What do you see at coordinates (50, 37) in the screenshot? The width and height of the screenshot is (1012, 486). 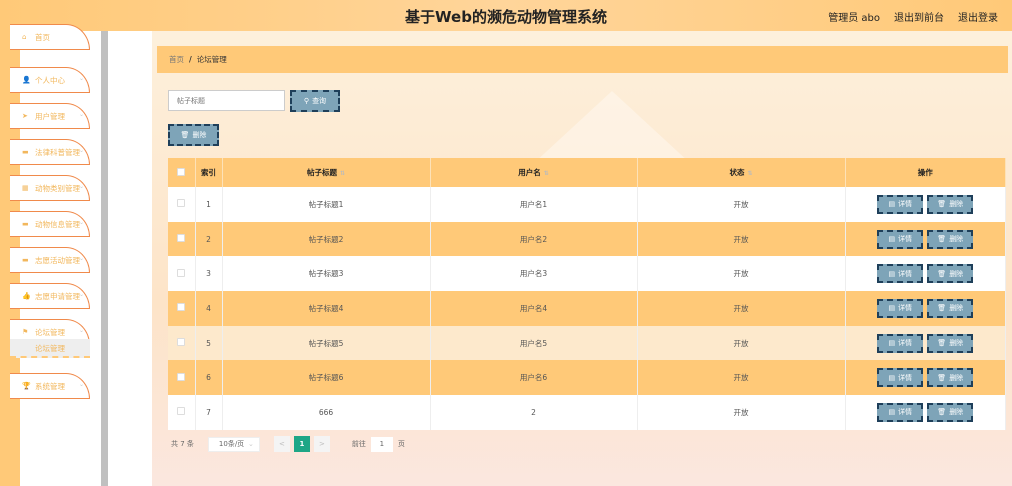 I see `sidebar-item-0: ⌂ 首页` at bounding box center [50, 37].